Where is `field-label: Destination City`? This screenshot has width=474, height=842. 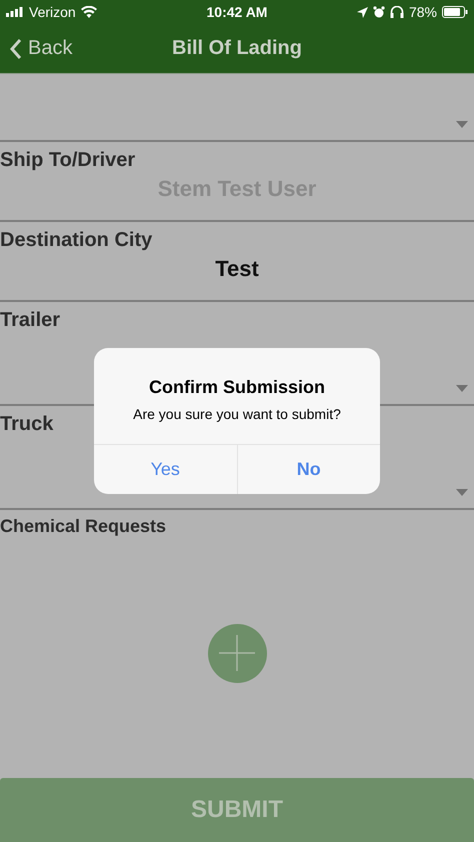 field-label: Destination City is located at coordinates (76, 240).